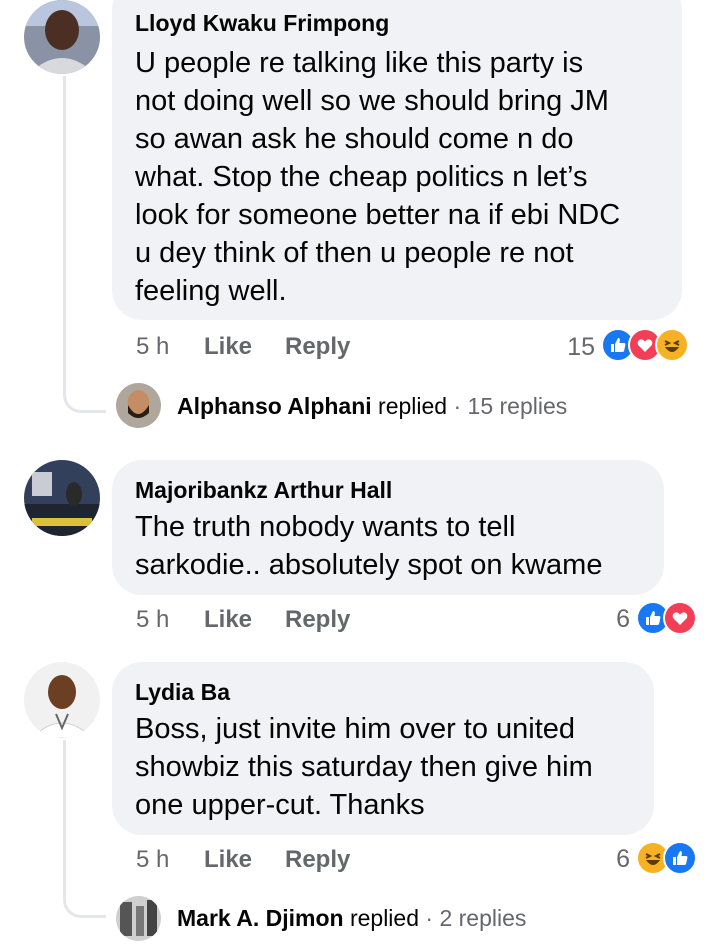 The image size is (720, 945). Describe the element at coordinates (354, 139) in the screenshot. I see `comment-text-line: so awan ask he should come n do` at that location.